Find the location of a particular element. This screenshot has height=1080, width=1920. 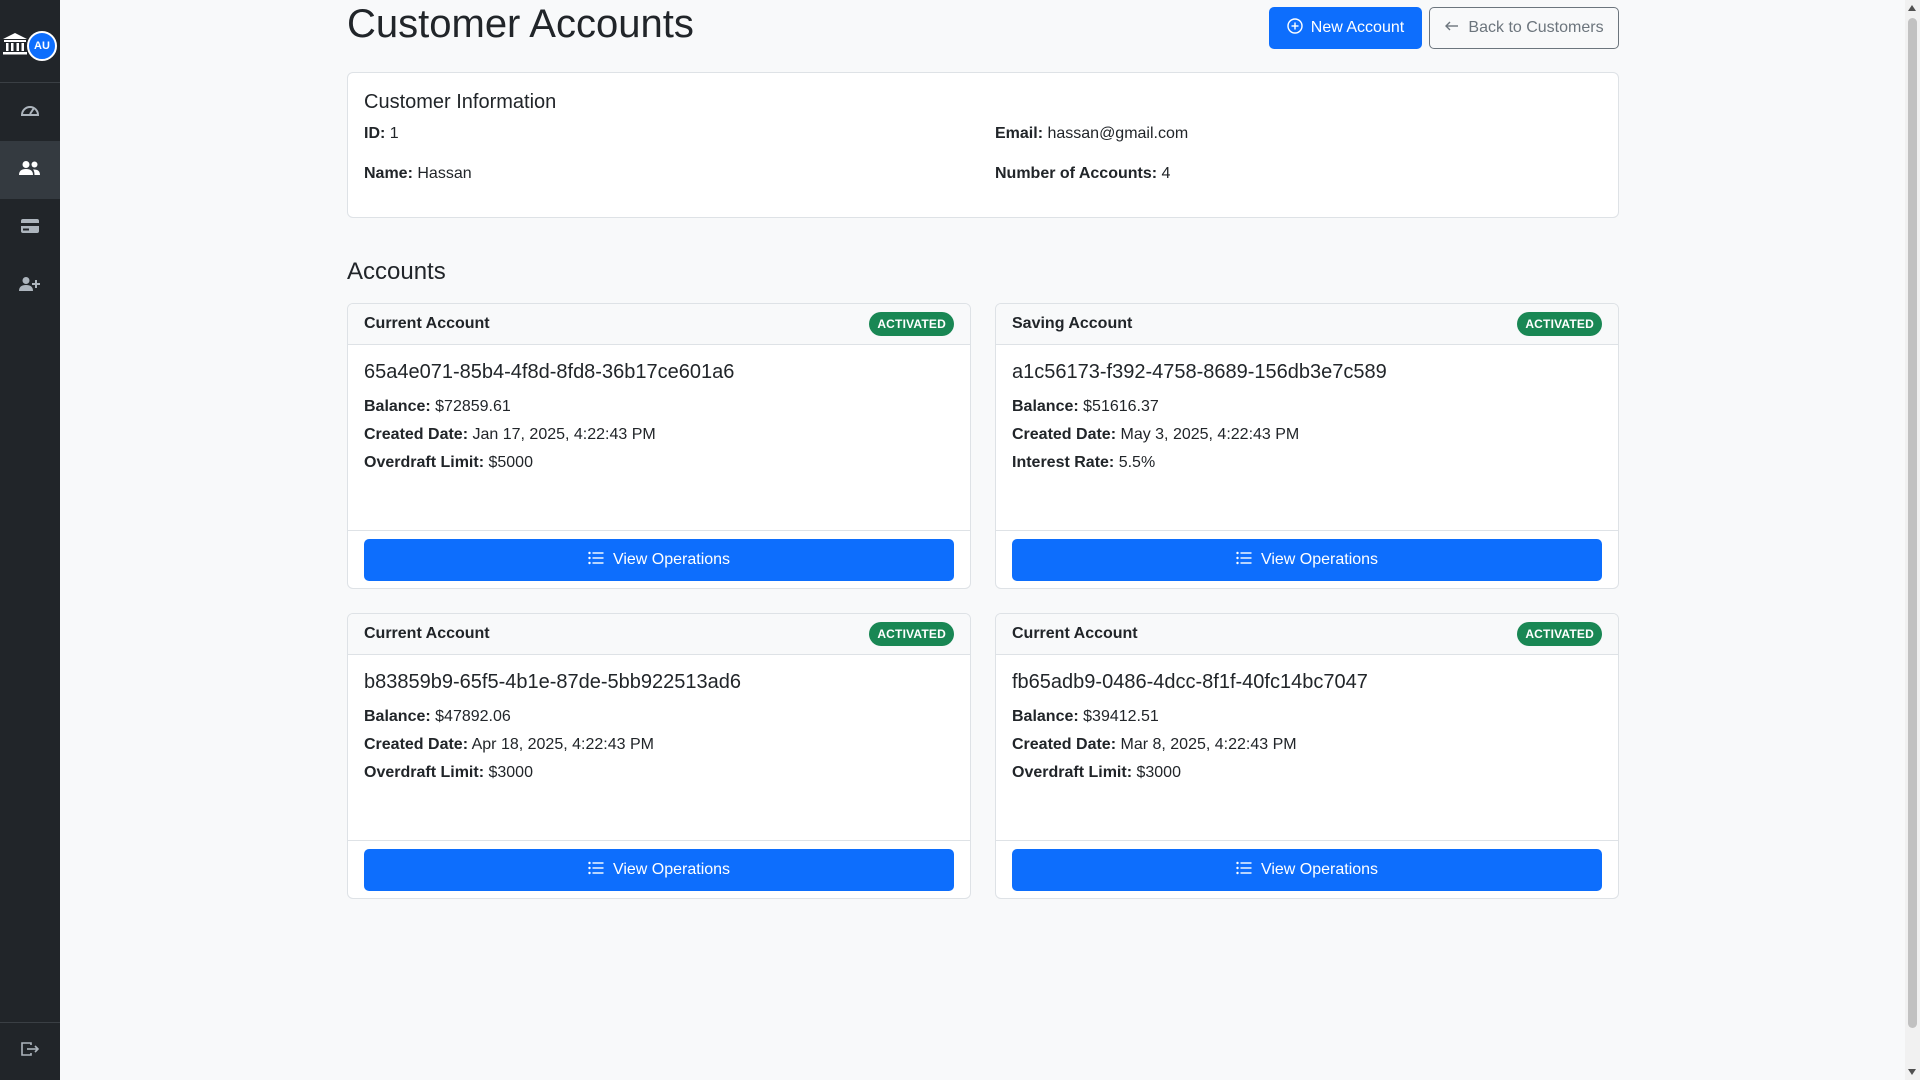

account-id: a1c56173-f392-4758-8689-156db3e7c589 is located at coordinates (1199, 372).